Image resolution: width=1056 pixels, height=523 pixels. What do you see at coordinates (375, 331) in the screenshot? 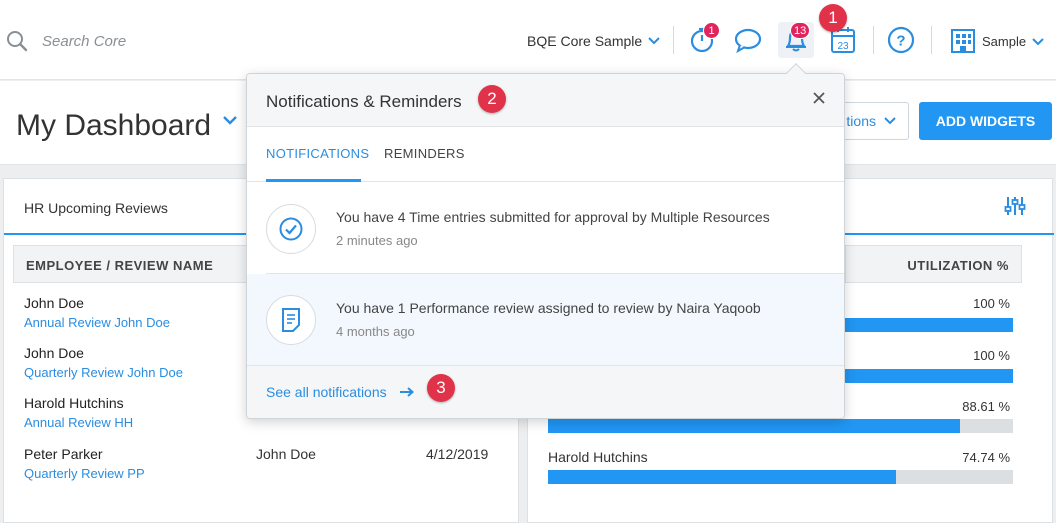
I see `notification-time: 4 months ago` at bounding box center [375, 331].